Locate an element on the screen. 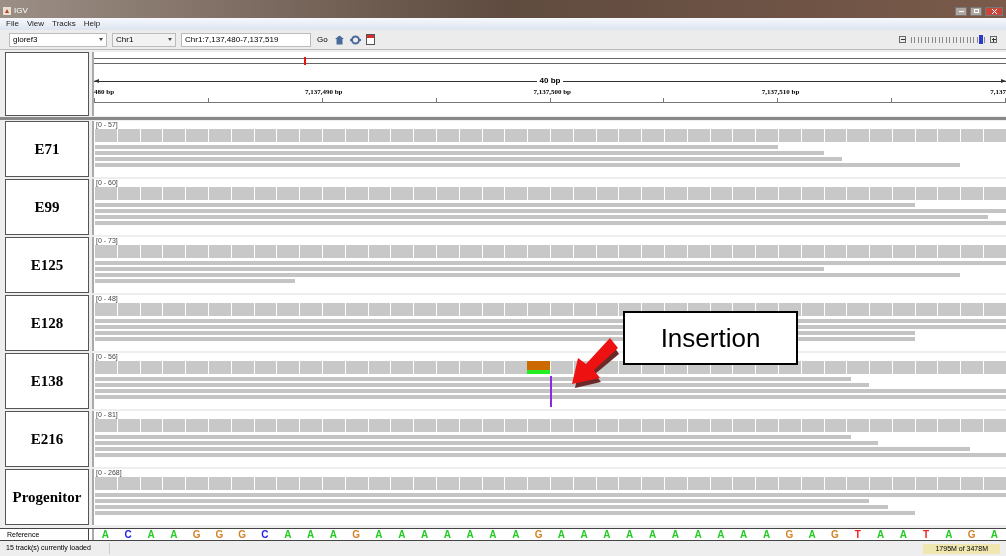 The height and width of the screenshot is (556, 1006). menu-item: File is located at coordinates (12, 24).